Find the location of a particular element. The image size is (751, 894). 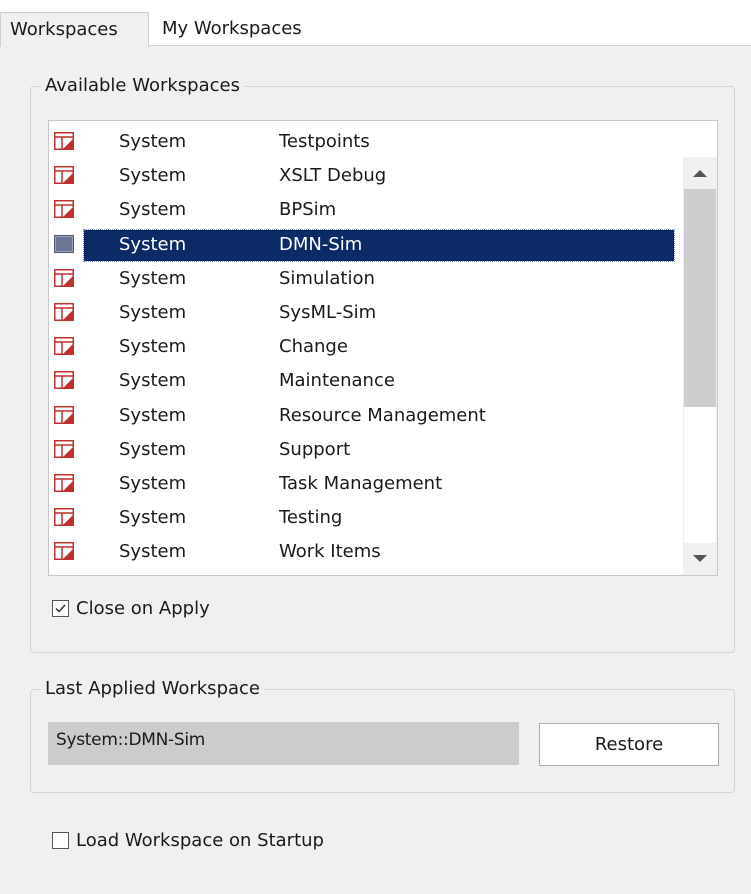

workspace-name: Change is located at coordinates (313, 347).